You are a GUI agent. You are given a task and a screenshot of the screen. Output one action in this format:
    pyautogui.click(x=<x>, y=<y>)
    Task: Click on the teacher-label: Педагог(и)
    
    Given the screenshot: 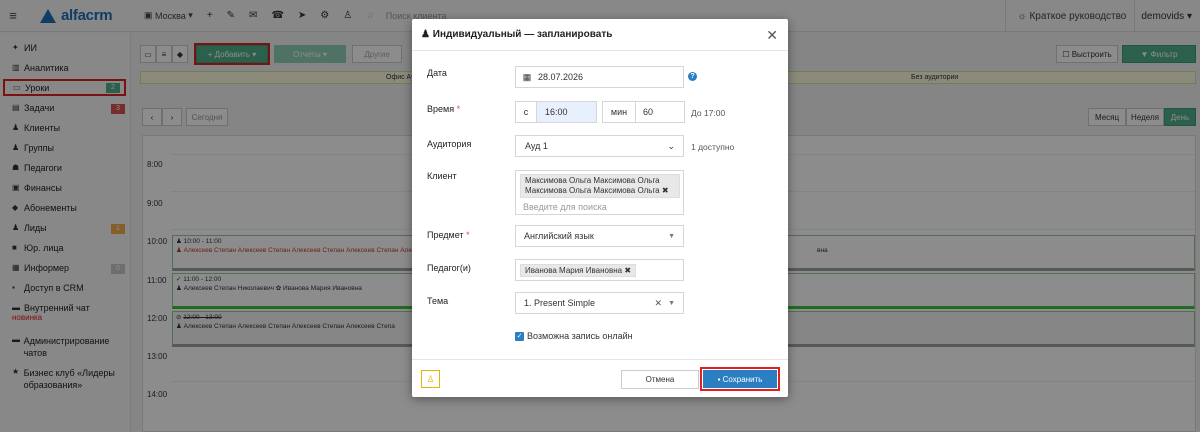 What is the action you would take?
    pyautogui.click(x=449, y=268)
    